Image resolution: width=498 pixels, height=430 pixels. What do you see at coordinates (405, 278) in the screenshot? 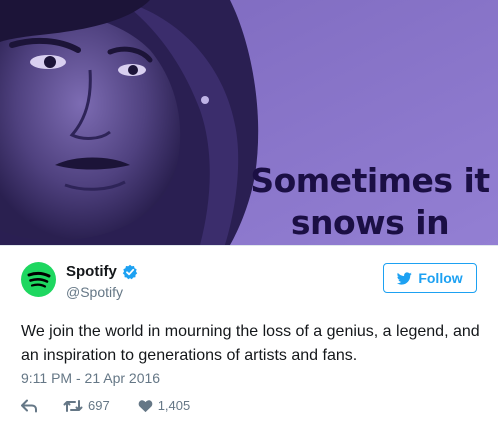
I see `bird-icon` at bounding box center [405, 278].